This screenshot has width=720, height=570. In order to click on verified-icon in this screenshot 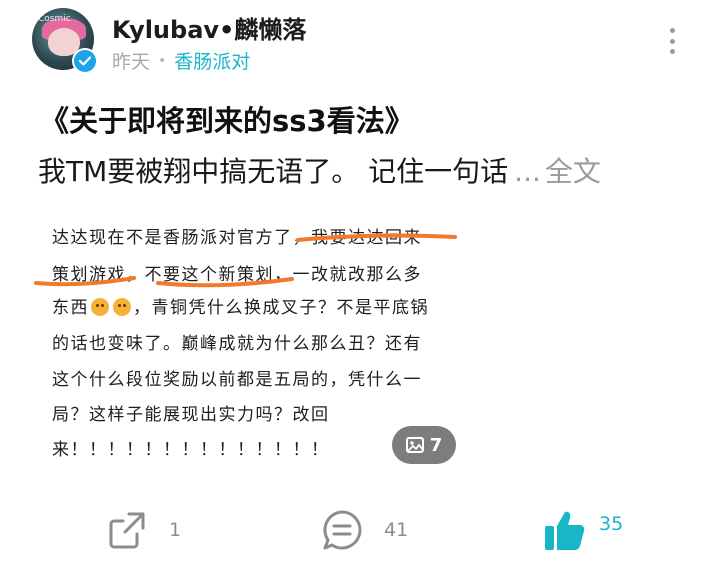, I will do `click(85, 61)`.